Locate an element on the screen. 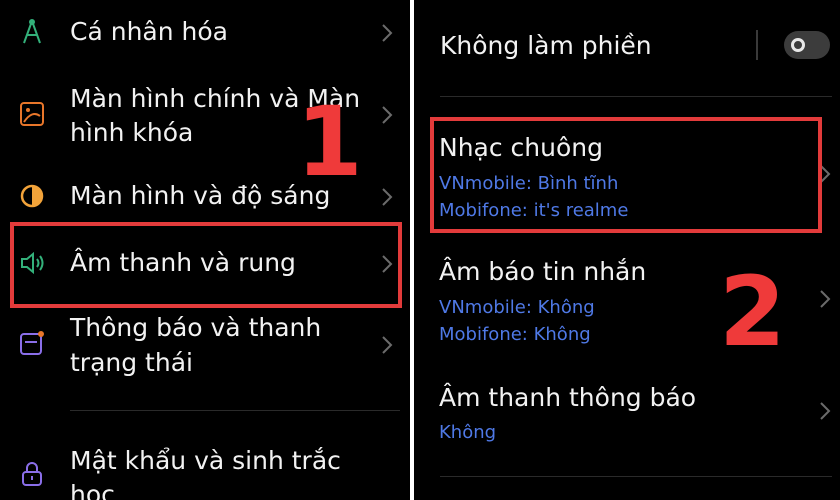 The height and width of the screenshot is (500, 840). menu-item-label-line1: Thông báo và thanh is located at coordinates (196, 327).